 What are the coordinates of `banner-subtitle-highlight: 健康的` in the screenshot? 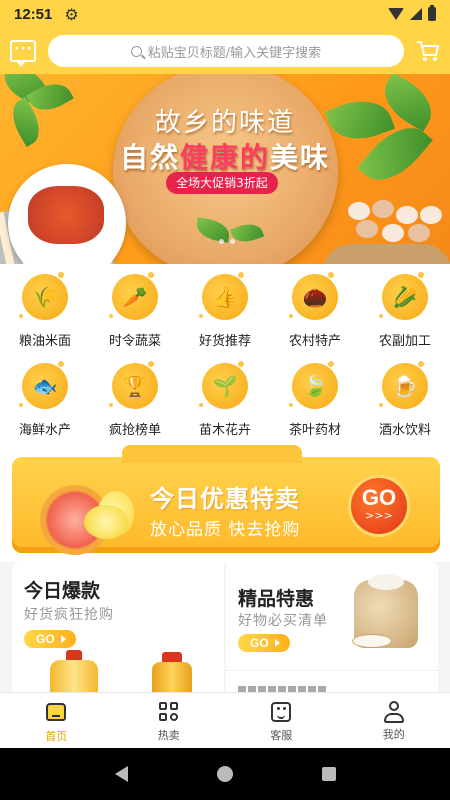 It's located at (224, 157).